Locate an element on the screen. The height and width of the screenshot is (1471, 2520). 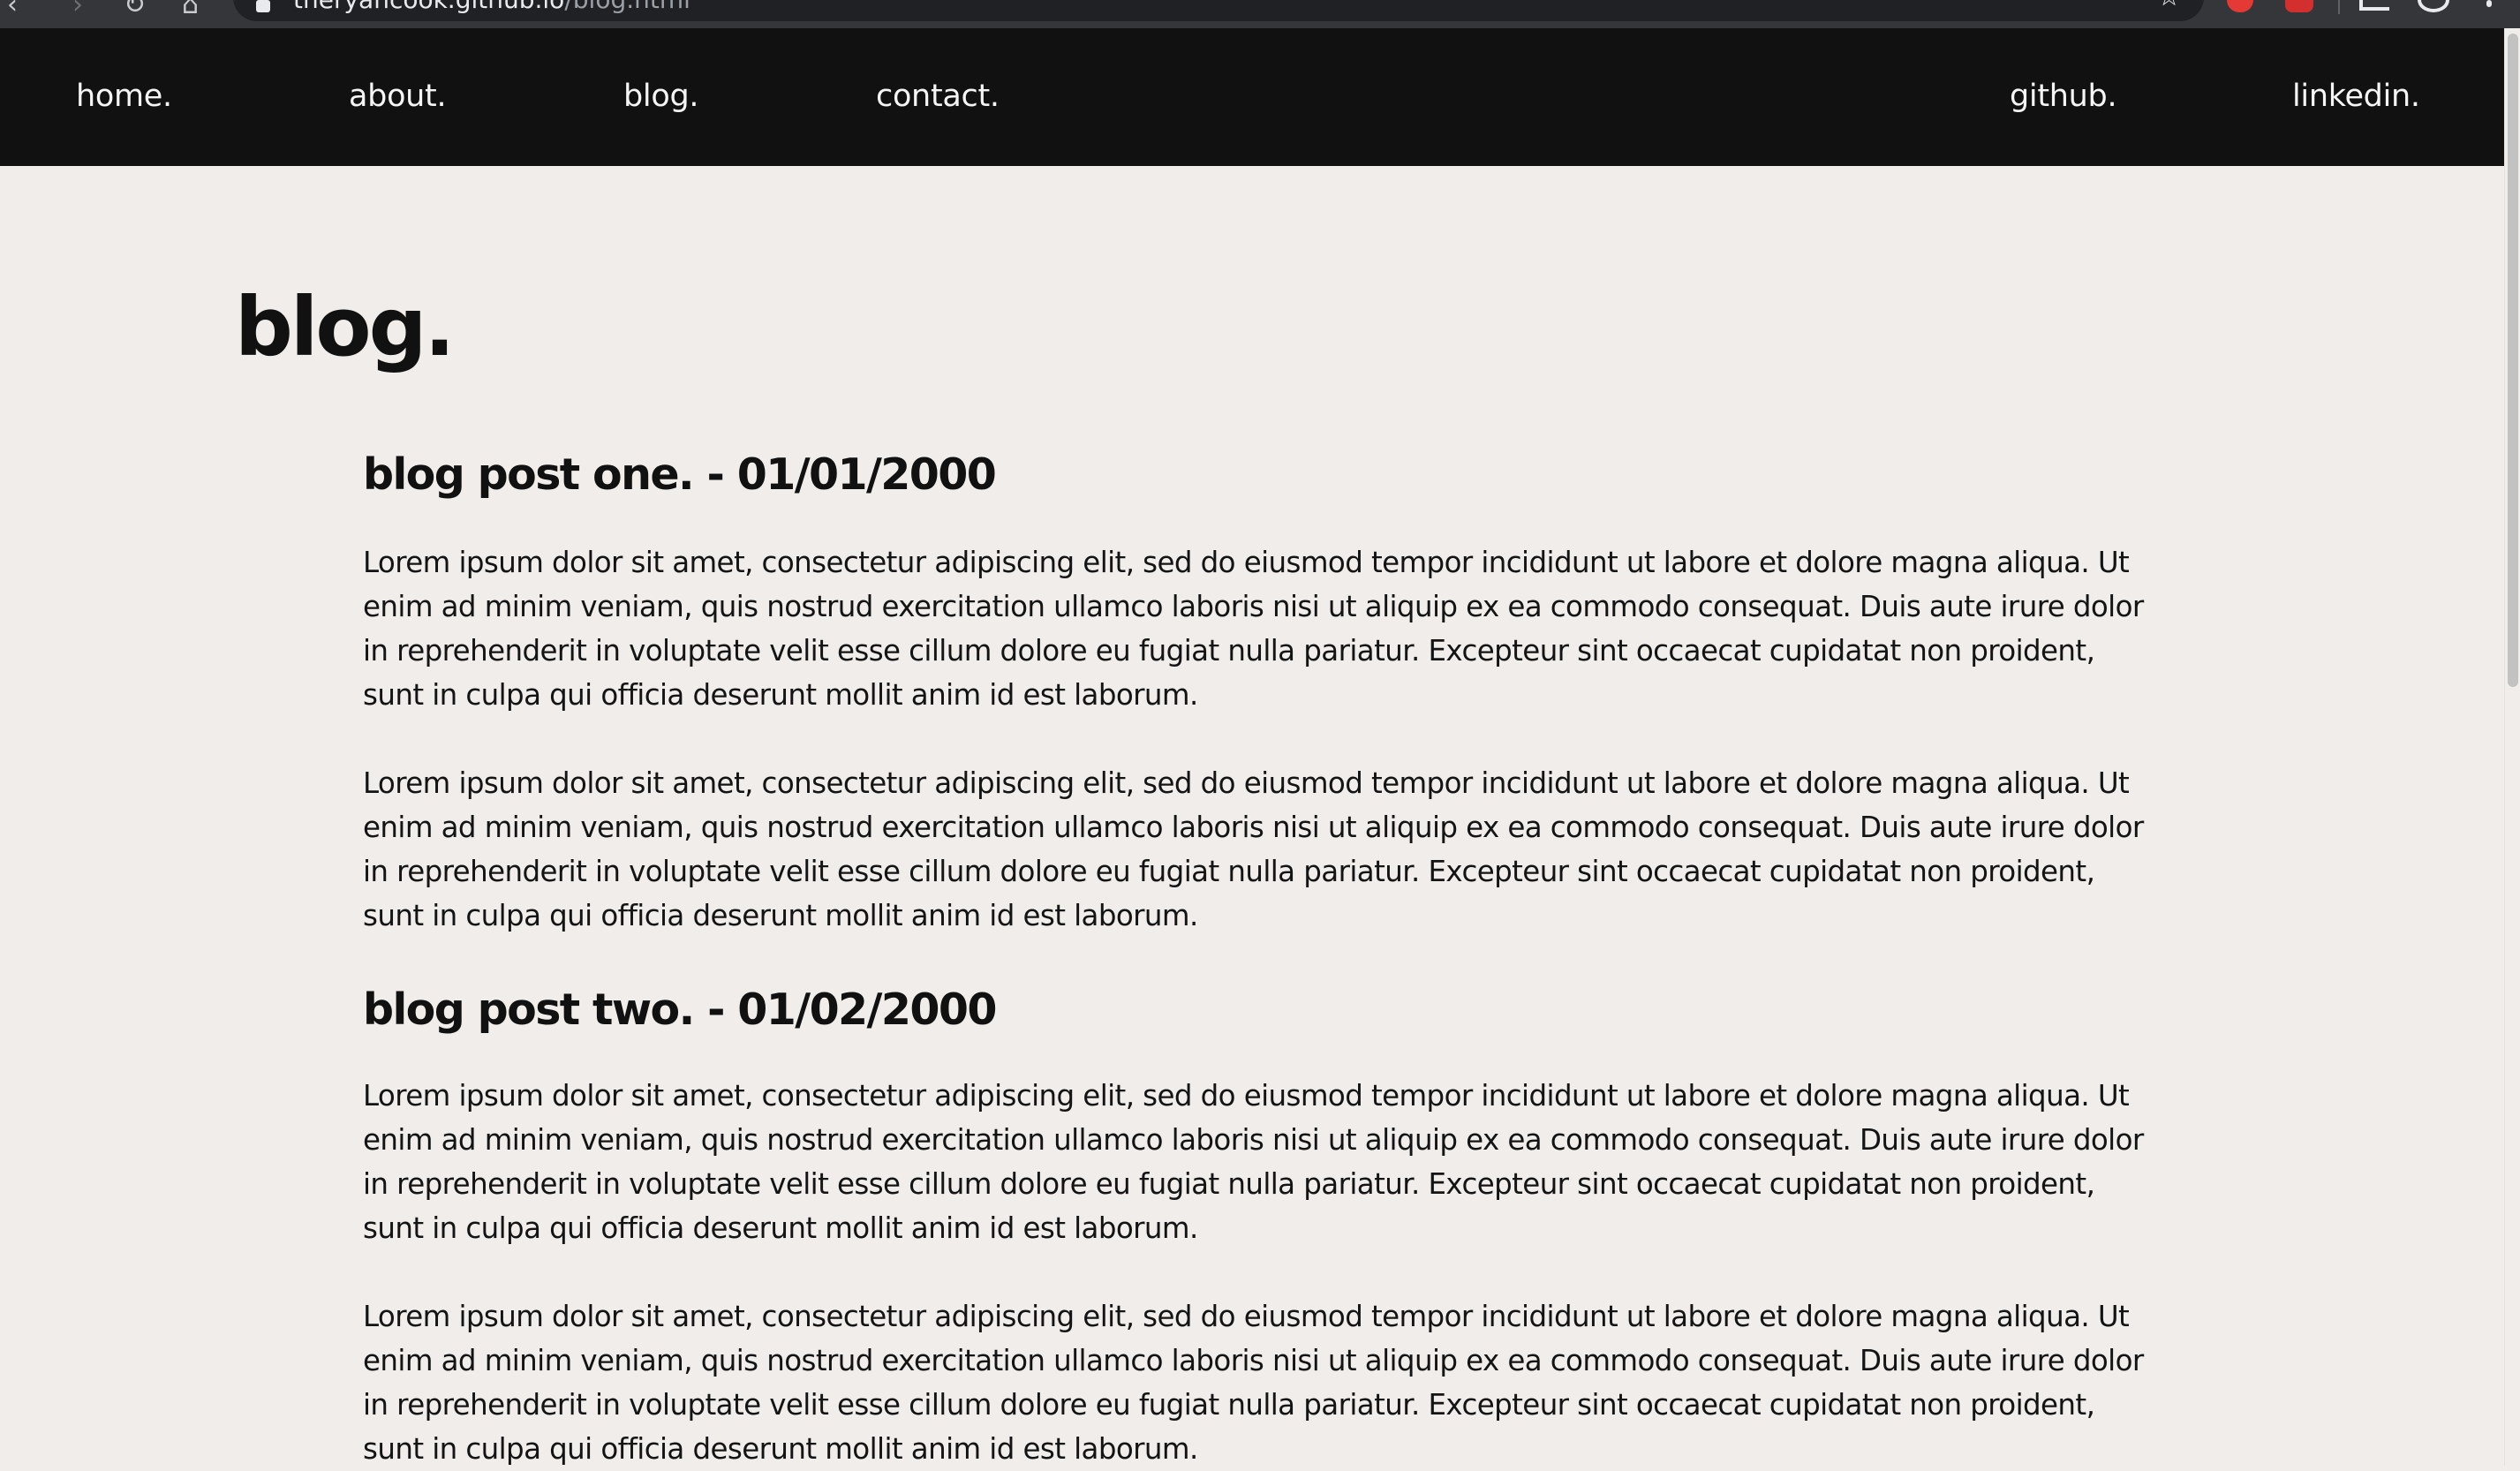
menu-icon is located at coordinates (2489, 3).